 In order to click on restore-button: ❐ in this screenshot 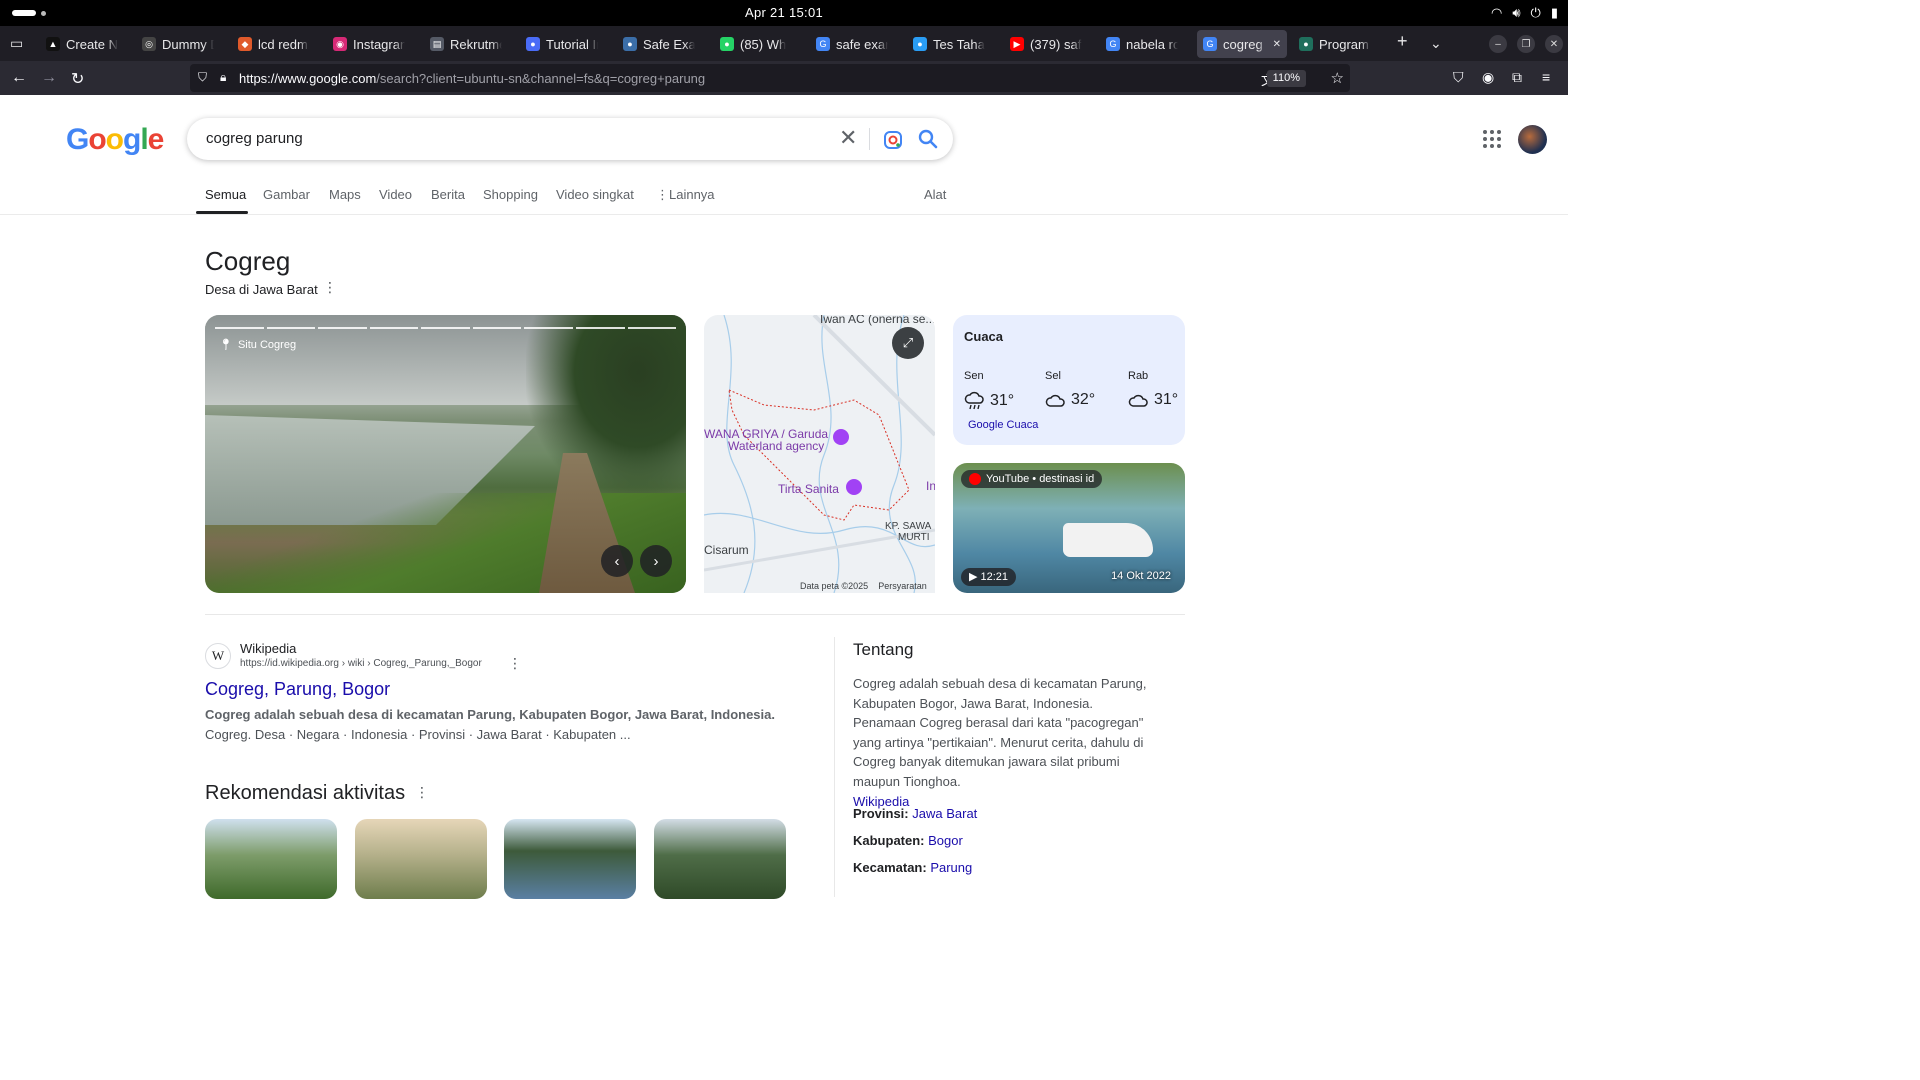, I will do `click(1526, 44)`.